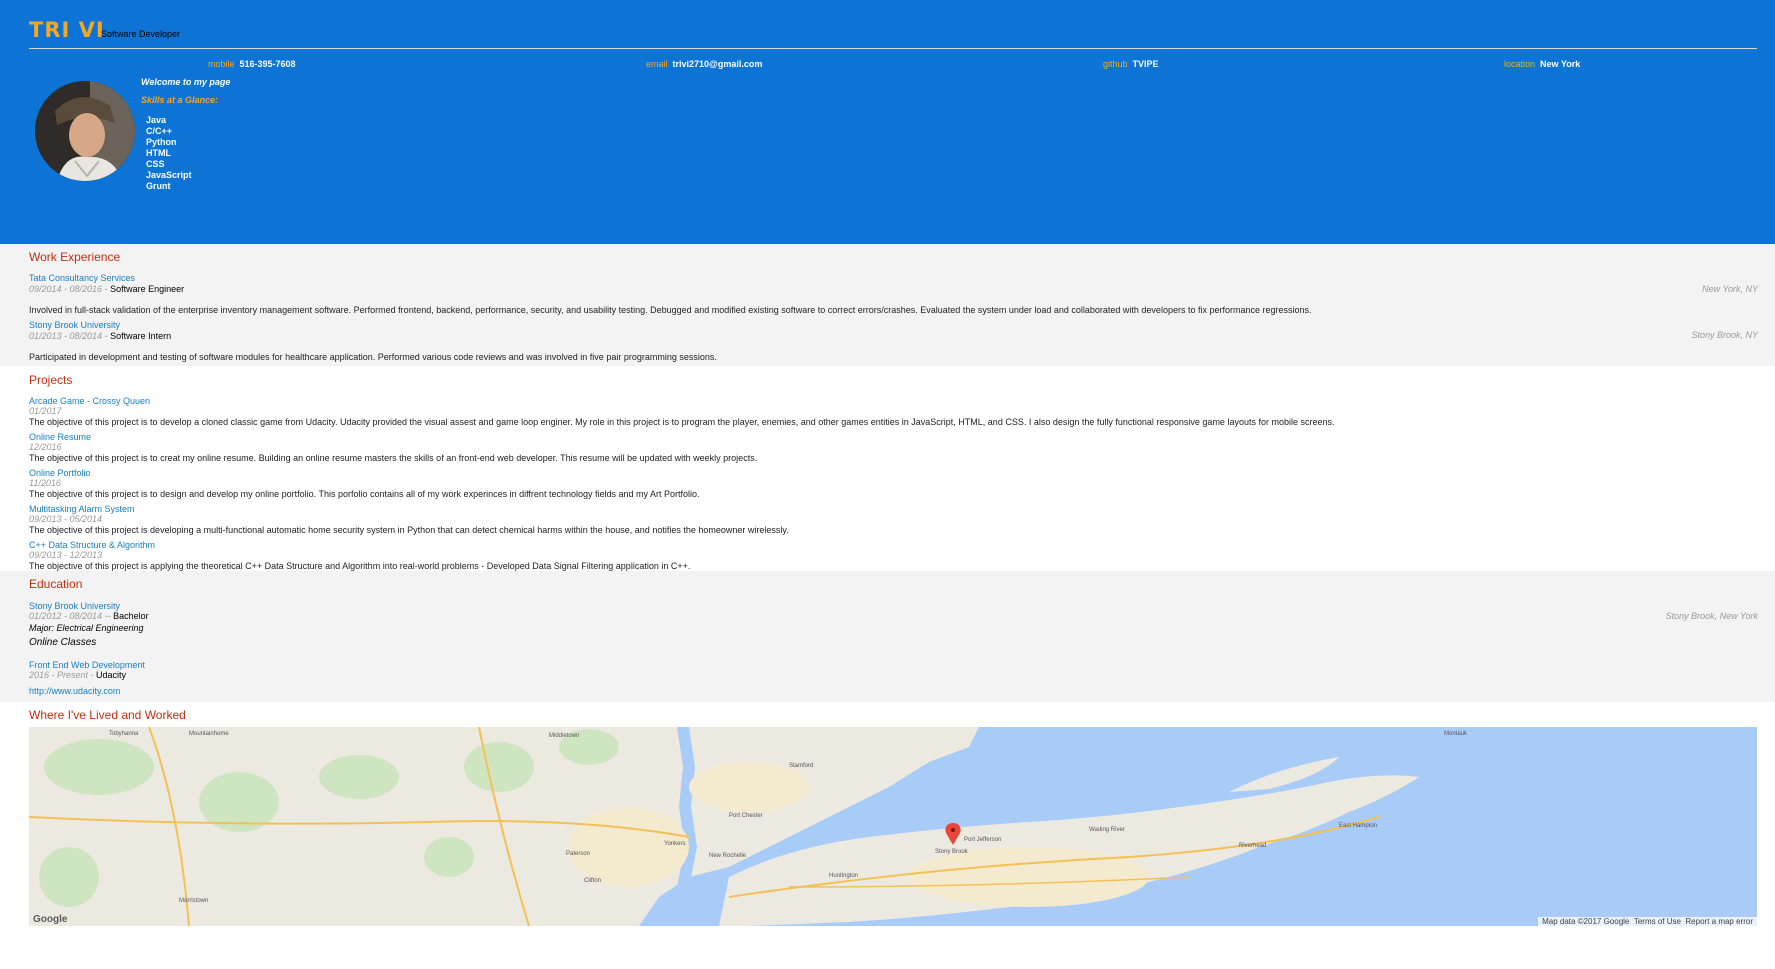  What do you see at coordinates (82, 509) in the screenshot?
I see `project-link: Multitasking Alarm System` at bounding box center [82, 509].